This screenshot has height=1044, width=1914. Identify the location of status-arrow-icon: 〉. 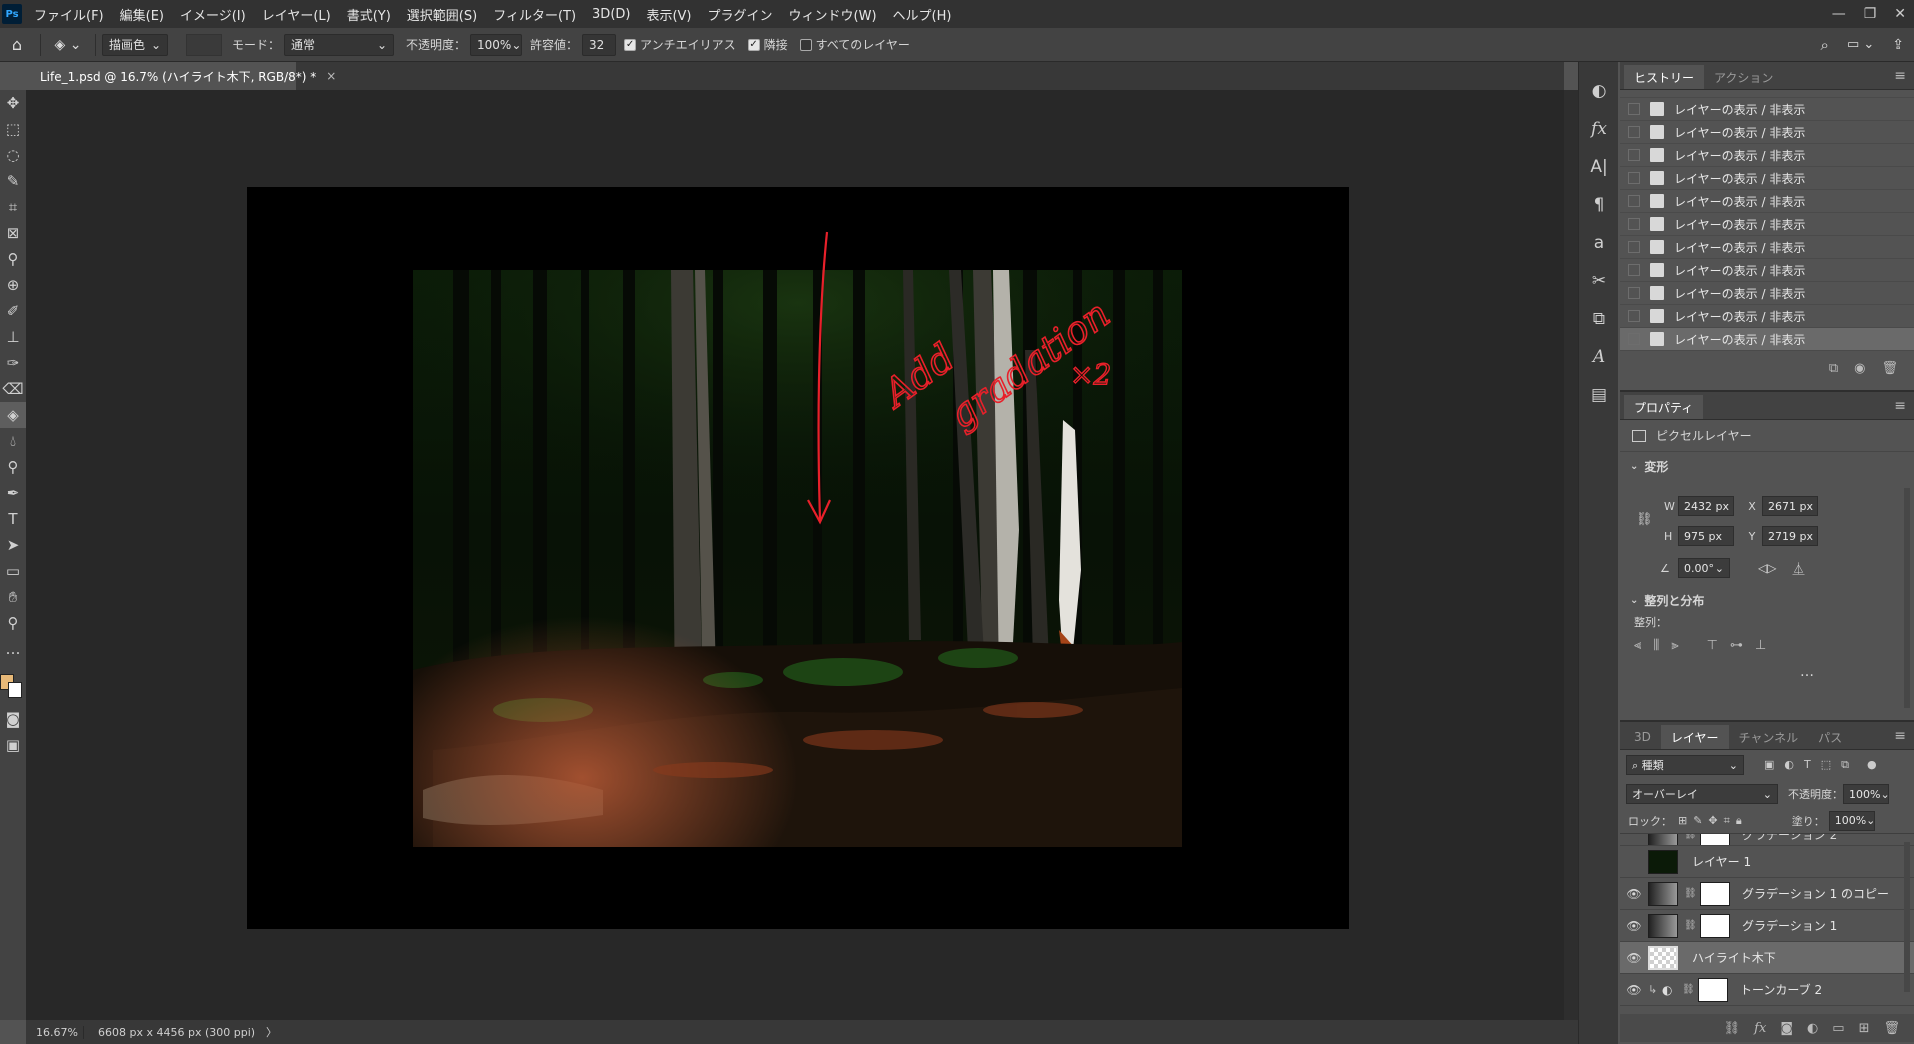
(268, 1032).